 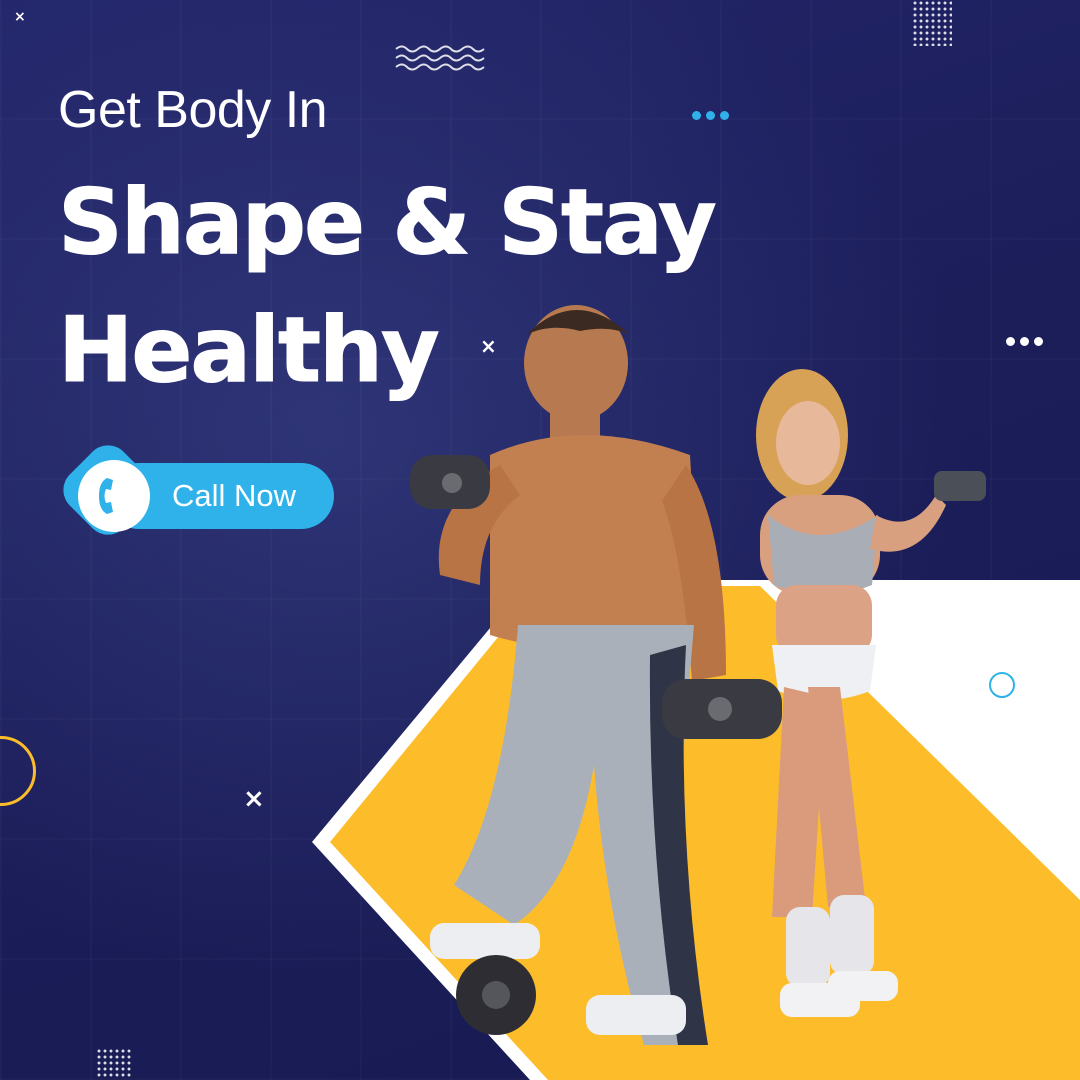 What do you see at coordinates (1024, 341) in the screenshot?
I see `three-dots-white` at bounding box center [1024, 341].